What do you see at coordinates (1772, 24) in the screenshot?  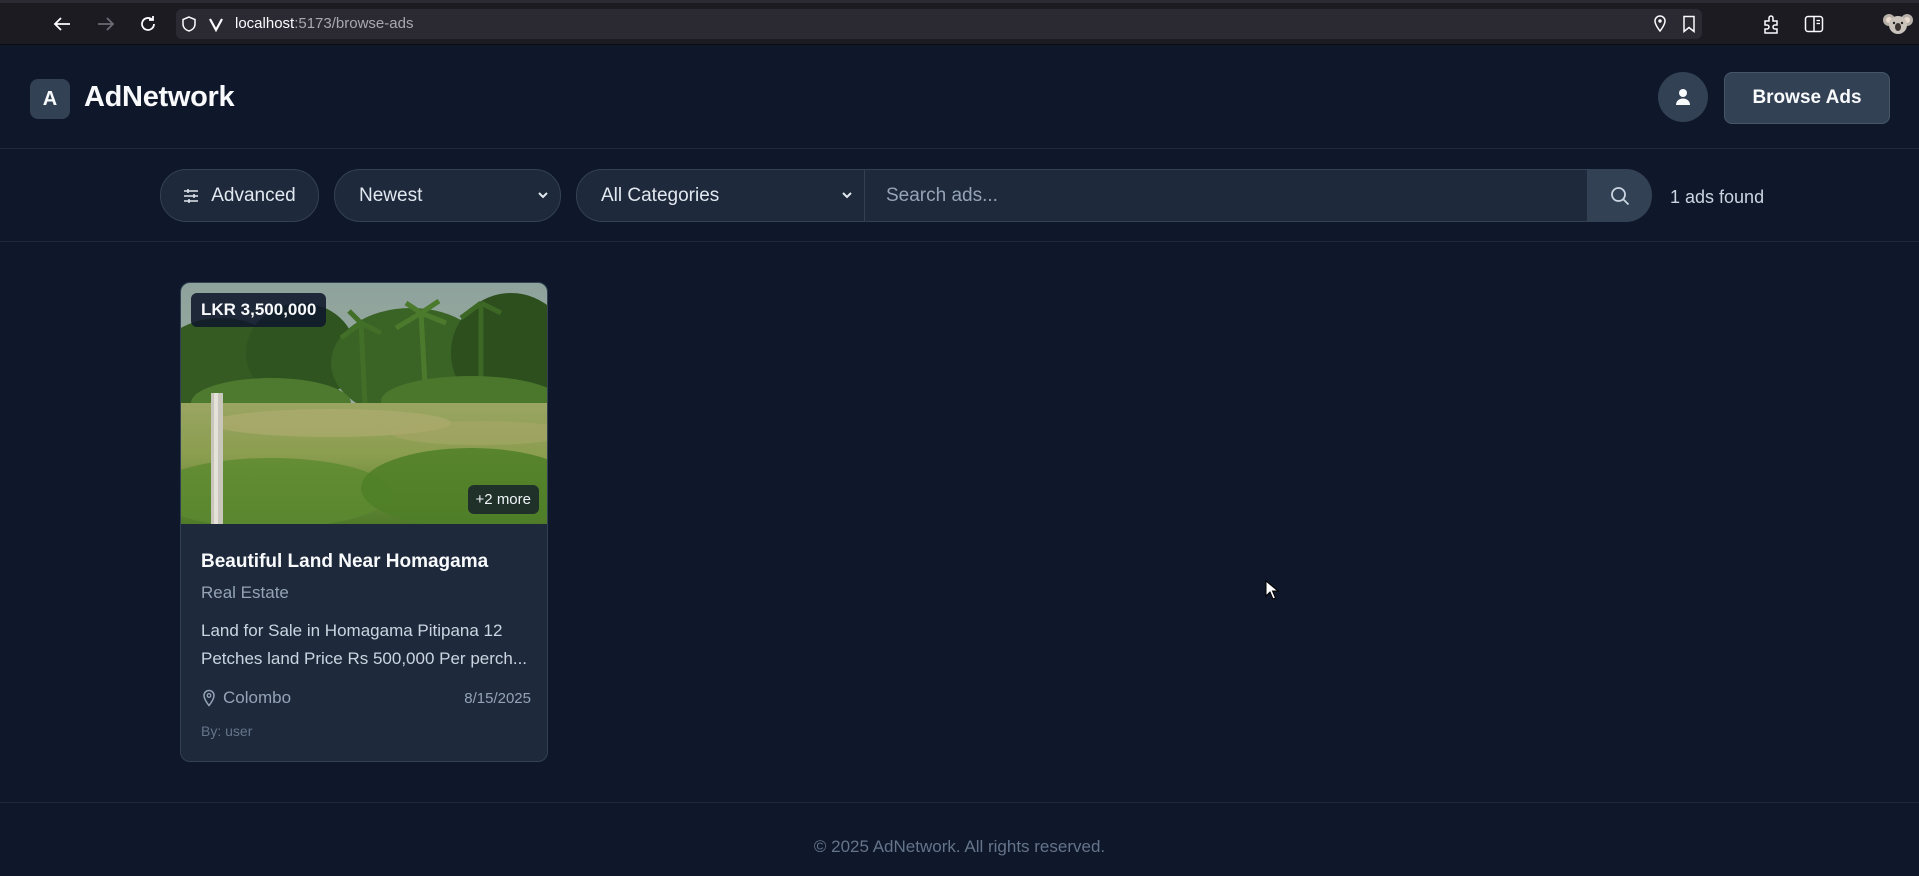 I see `extensions-icon` at bounding box center [1772, 24].